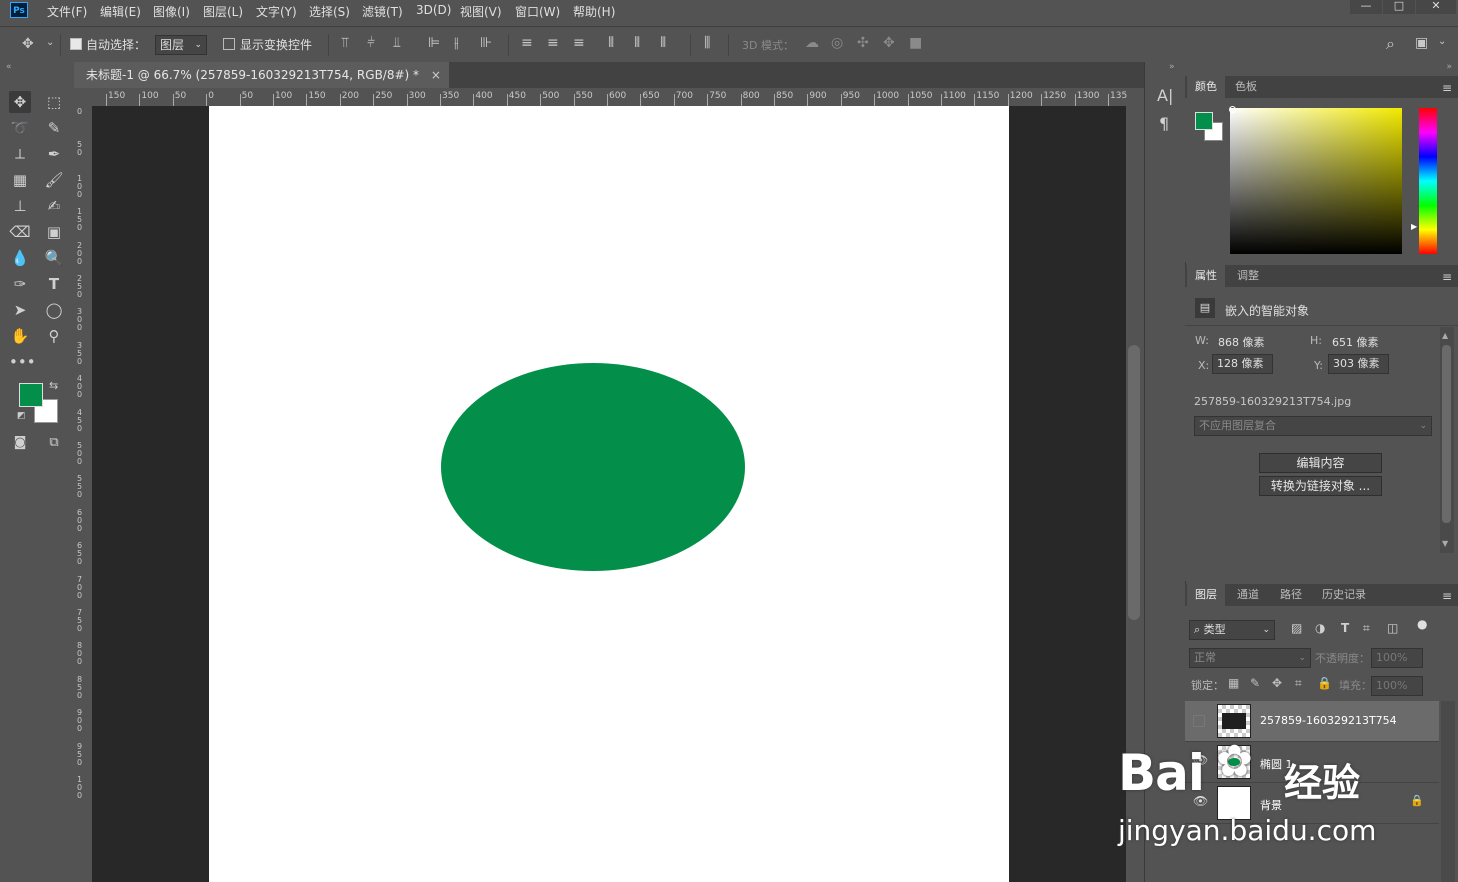 Image resolution: width=1458 pixels, height=882 pixels. Describe the element at coordinates (1248, 276) in the screenshot. I see `tab-adjustments: 调整` at that location.